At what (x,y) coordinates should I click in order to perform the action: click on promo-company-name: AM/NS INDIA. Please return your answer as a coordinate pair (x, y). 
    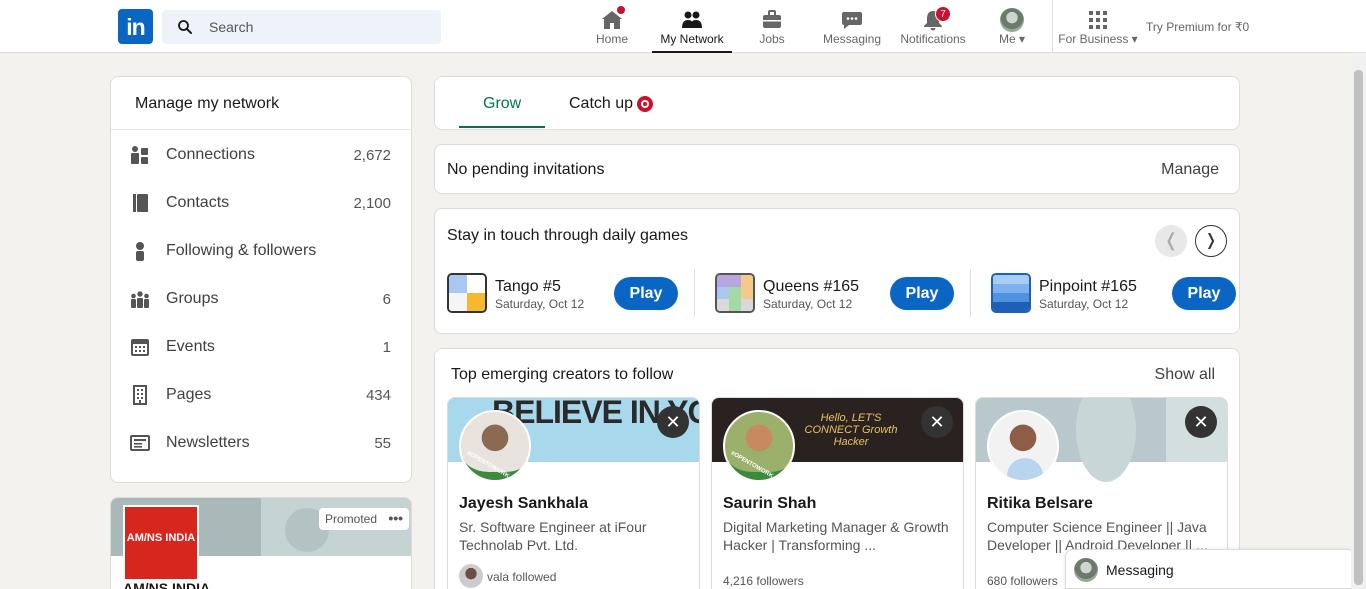
    Looking at the image, I should click on (167, 584).